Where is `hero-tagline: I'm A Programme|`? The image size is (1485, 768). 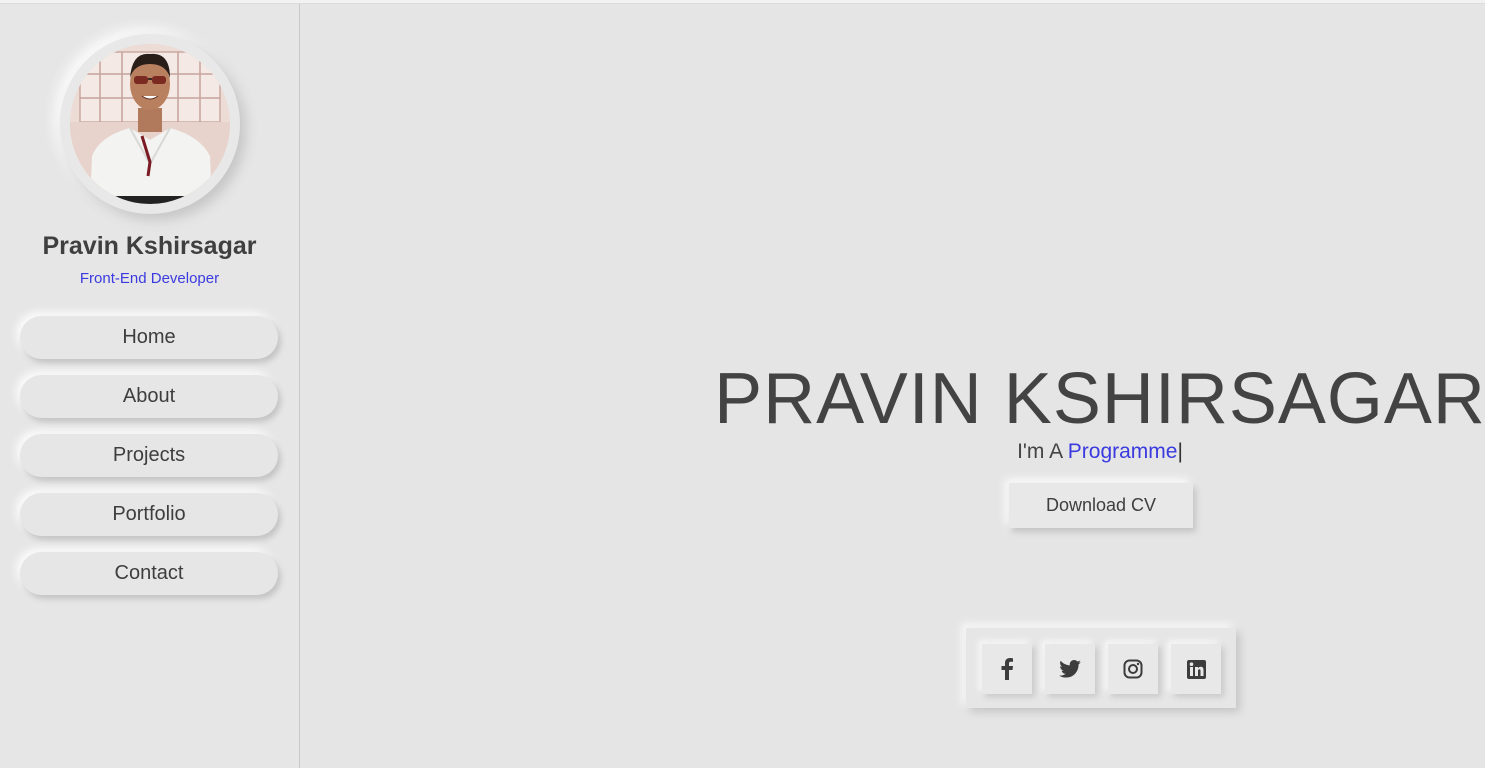 hero-tagline: I'm A Programme| is located at coordinates (1092, 452).